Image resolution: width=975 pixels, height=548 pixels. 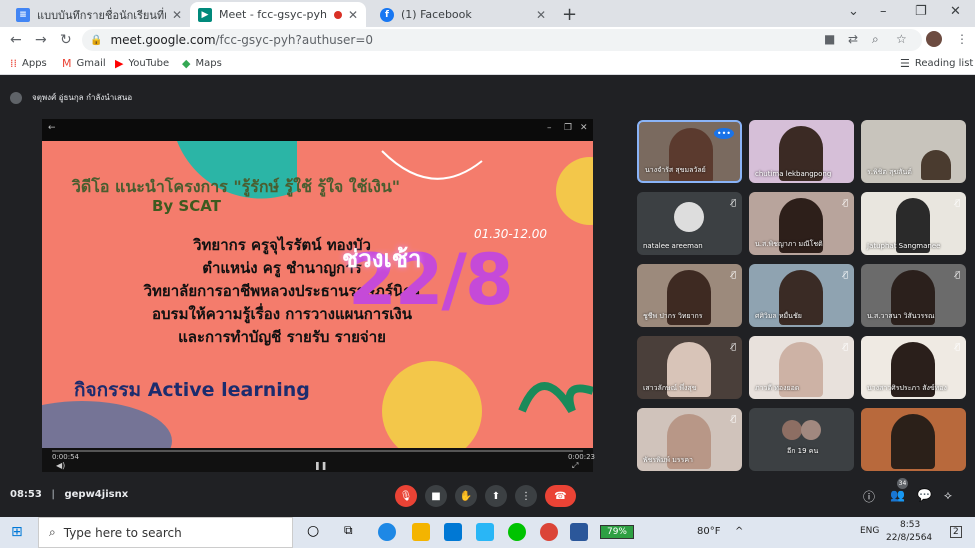 I want to click on hangup-icon: ☎, so click(x=560, y=496).